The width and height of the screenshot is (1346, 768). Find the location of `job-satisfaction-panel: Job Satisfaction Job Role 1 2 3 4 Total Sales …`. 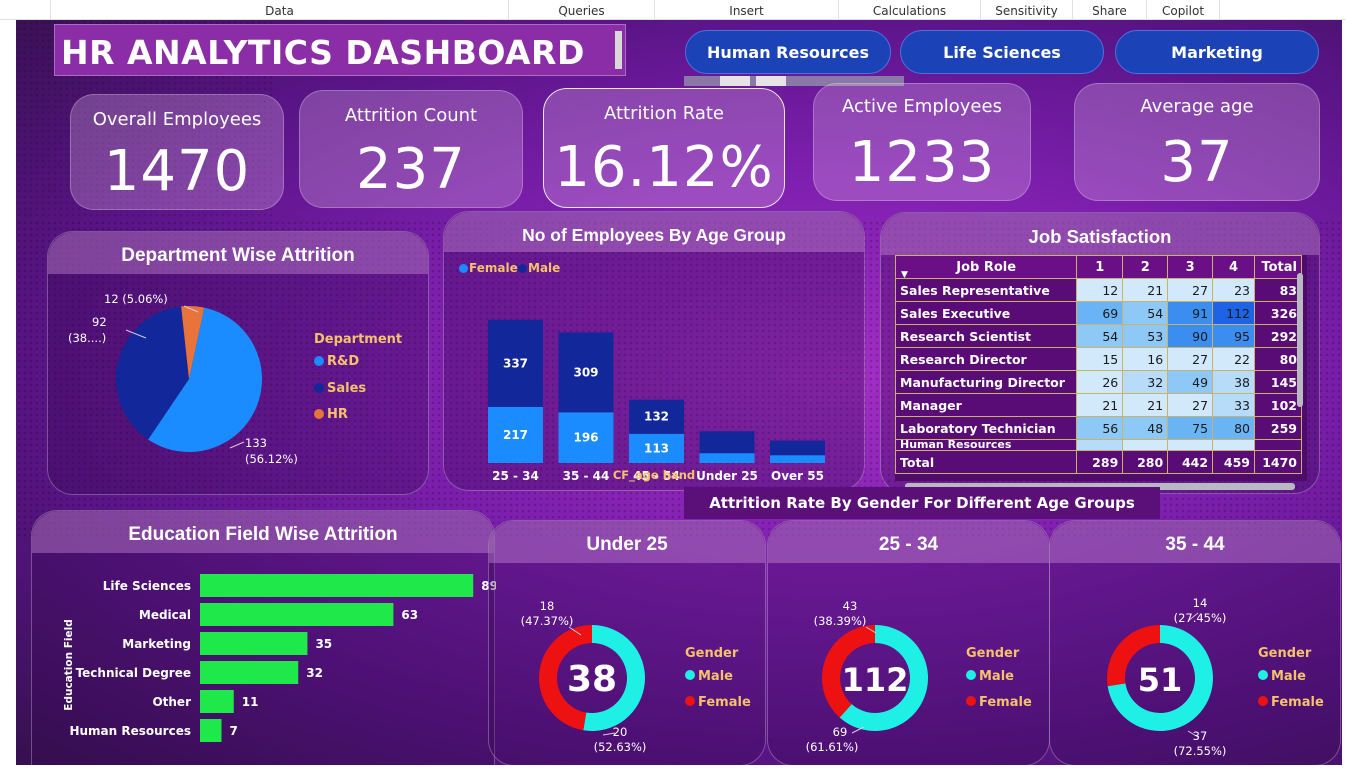

job-satisfaction-panel: Job Satisfaction Job Role 1 2 3 4 Total Sales … is located at coordinates (1100, 353).